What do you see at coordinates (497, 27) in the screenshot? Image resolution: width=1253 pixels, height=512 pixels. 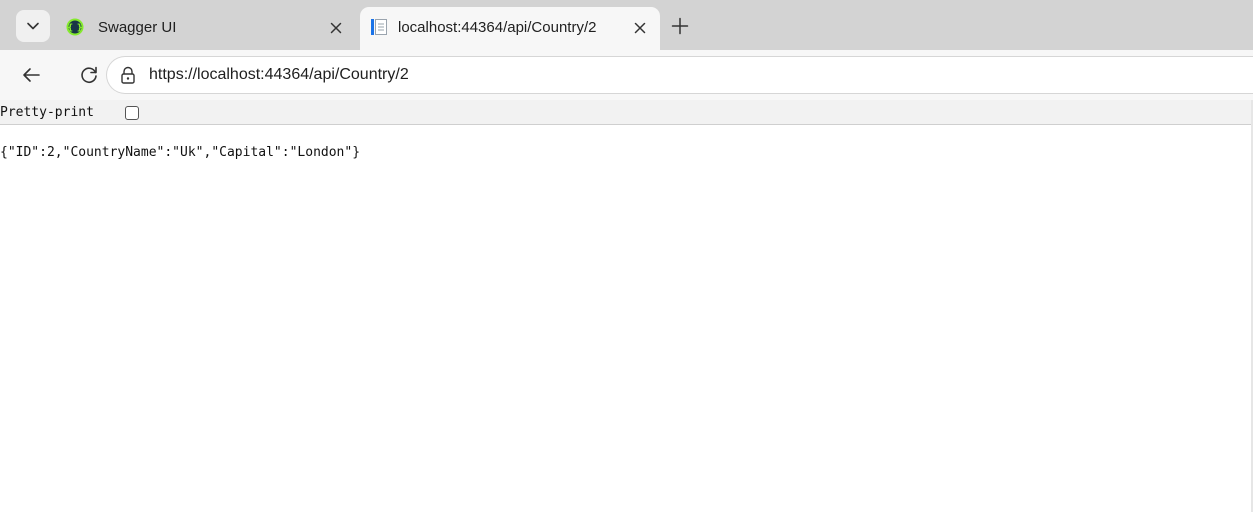 I see `tab-title: localhost:44364/api/Country/2` at bounding box center [497, 27].